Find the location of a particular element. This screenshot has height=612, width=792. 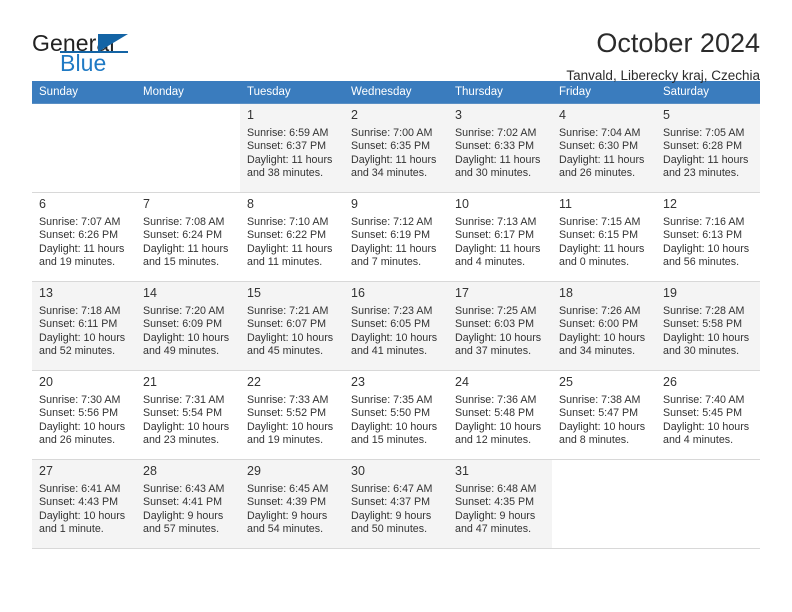

sunrise-text: Sunrise: 7:07 AM is located at coordinates (80, 221).